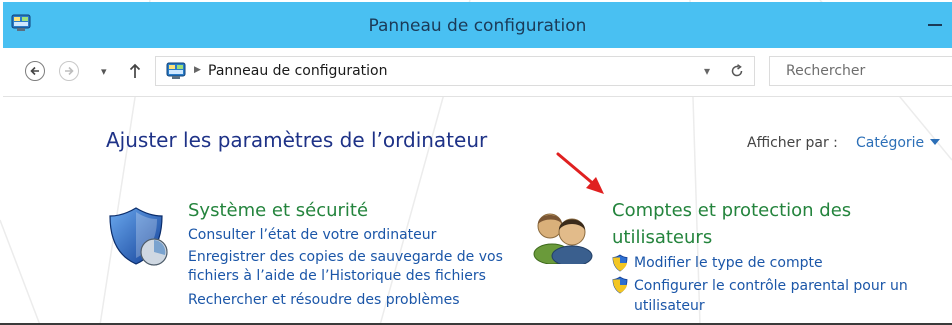  What do you see at coordinates (771, 286) in the screenshot?
I see `link-parental-controls: Configurer le contrôle parental pour un` at bounding box center [771, 286].